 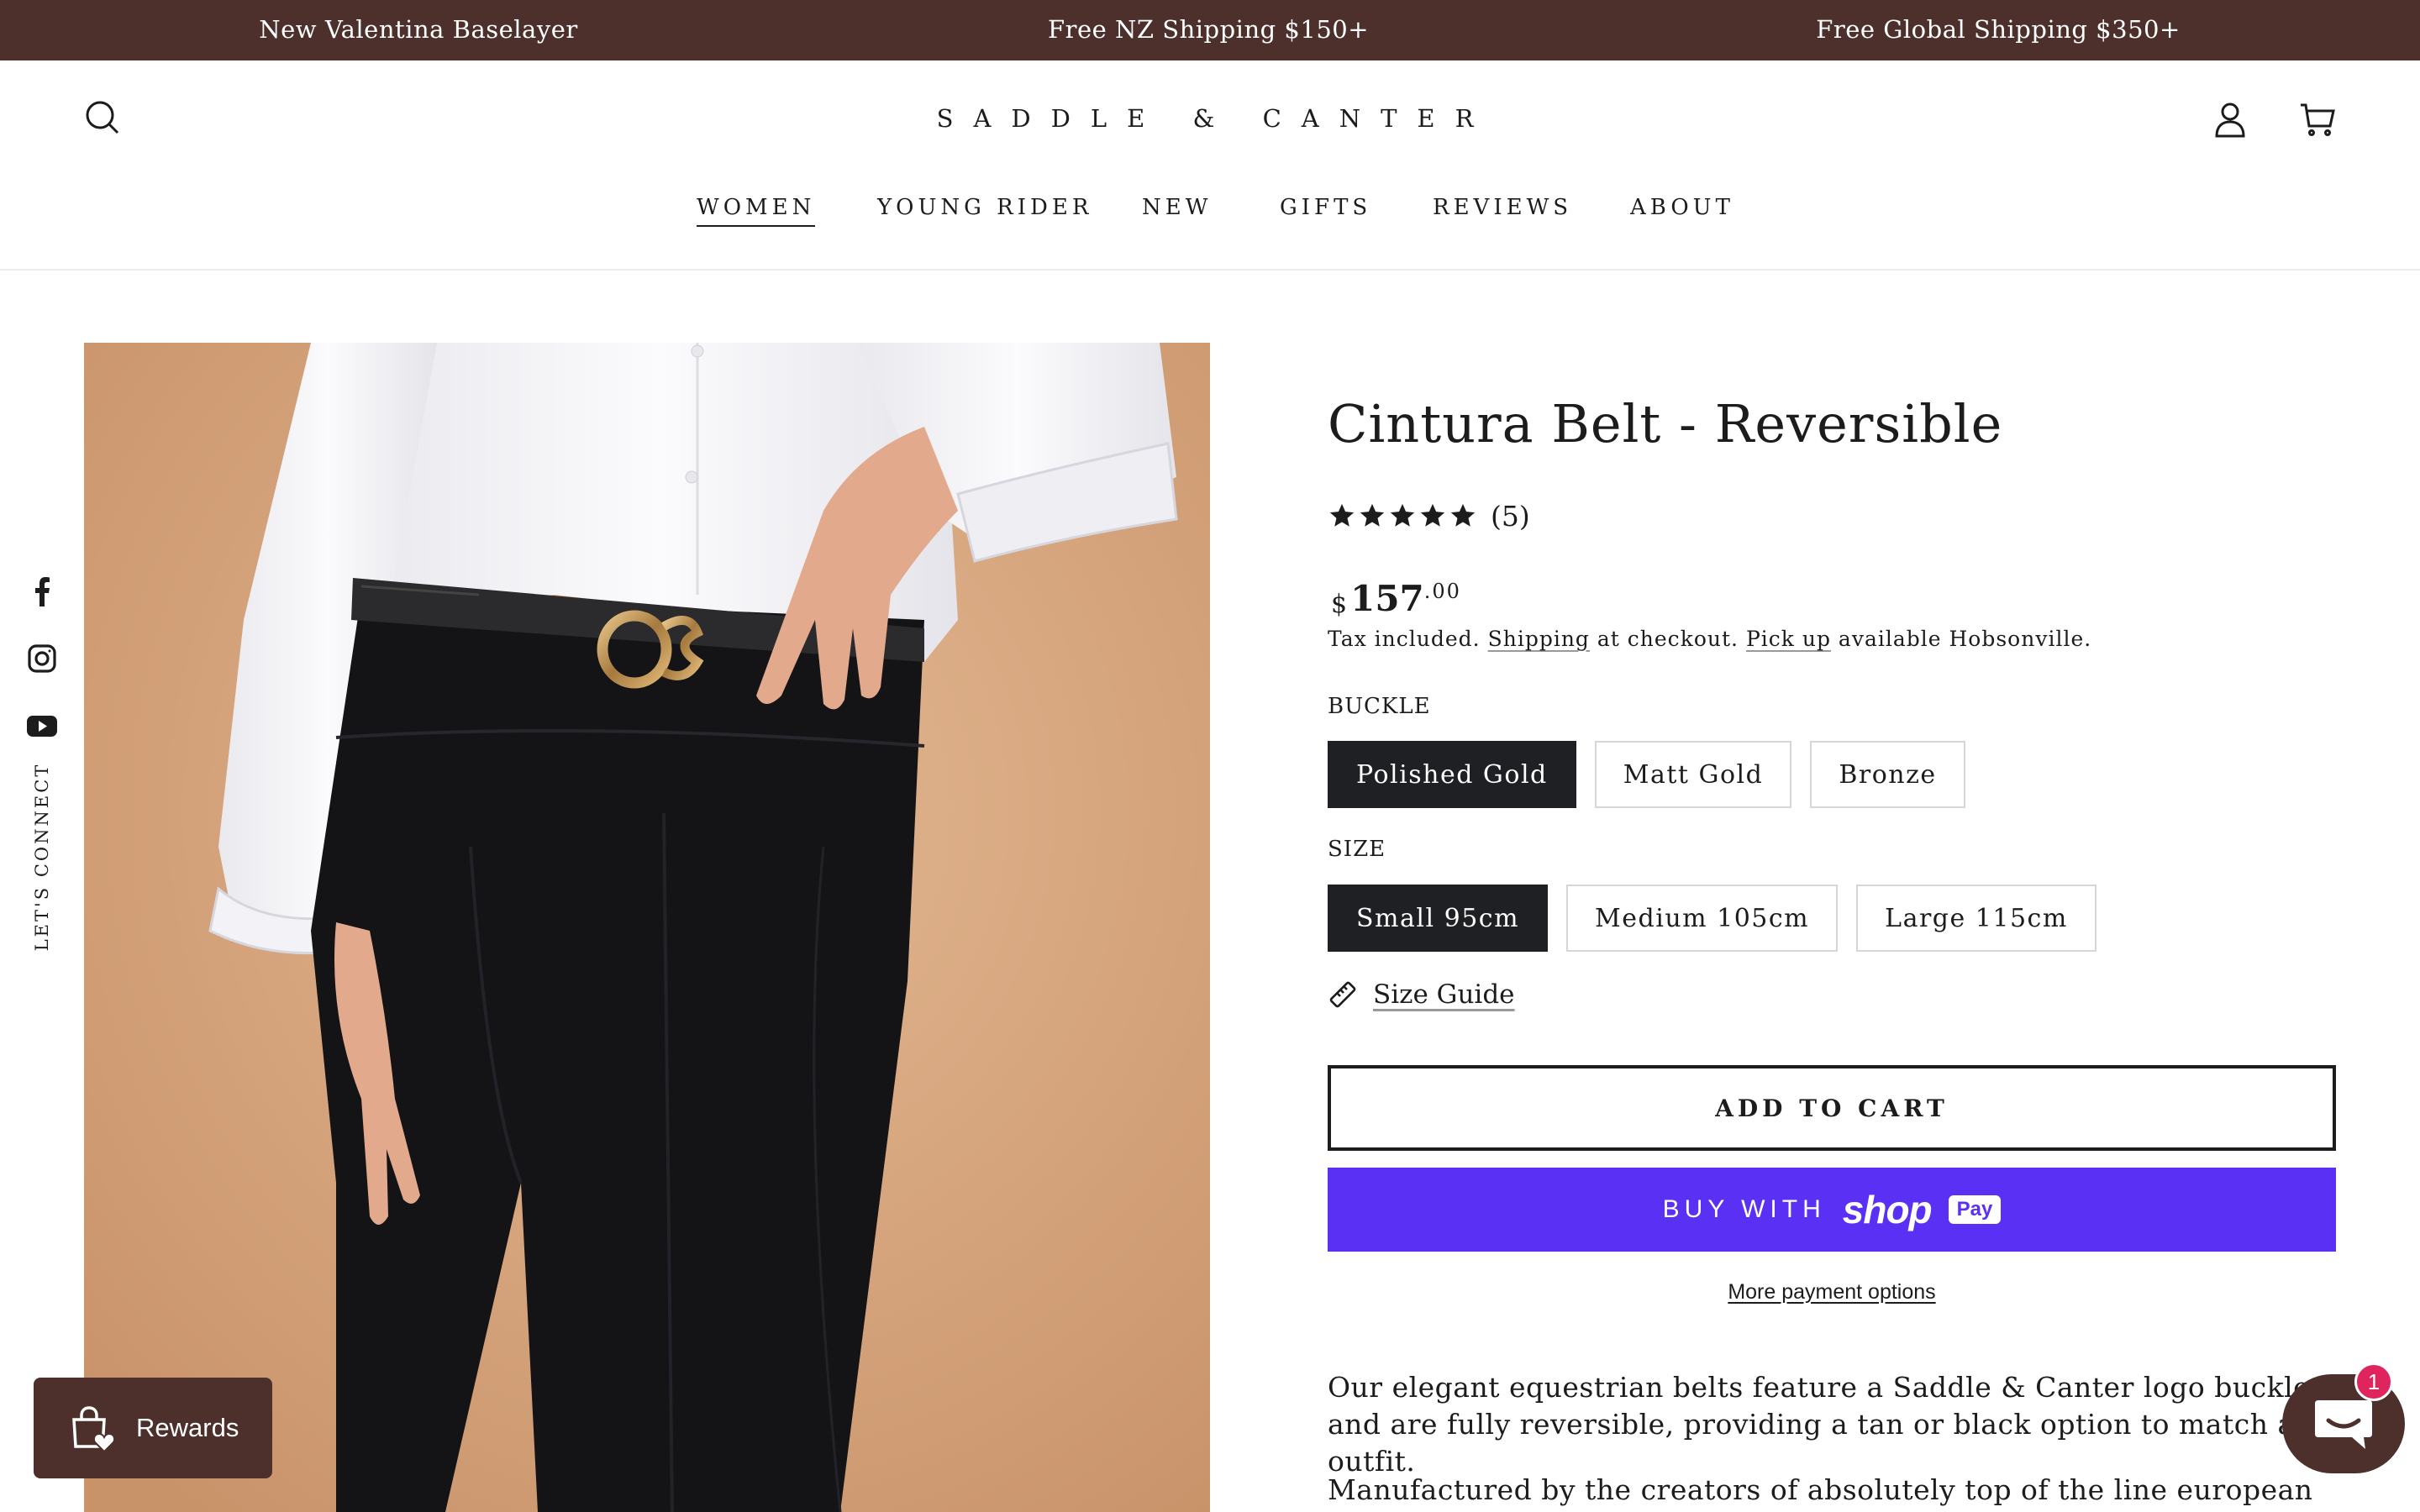 What do you see at coordinates (2373, 1381) in the screenshot?
I see `chat-notification-badge: 1` at bounding box center [2373, 1381].